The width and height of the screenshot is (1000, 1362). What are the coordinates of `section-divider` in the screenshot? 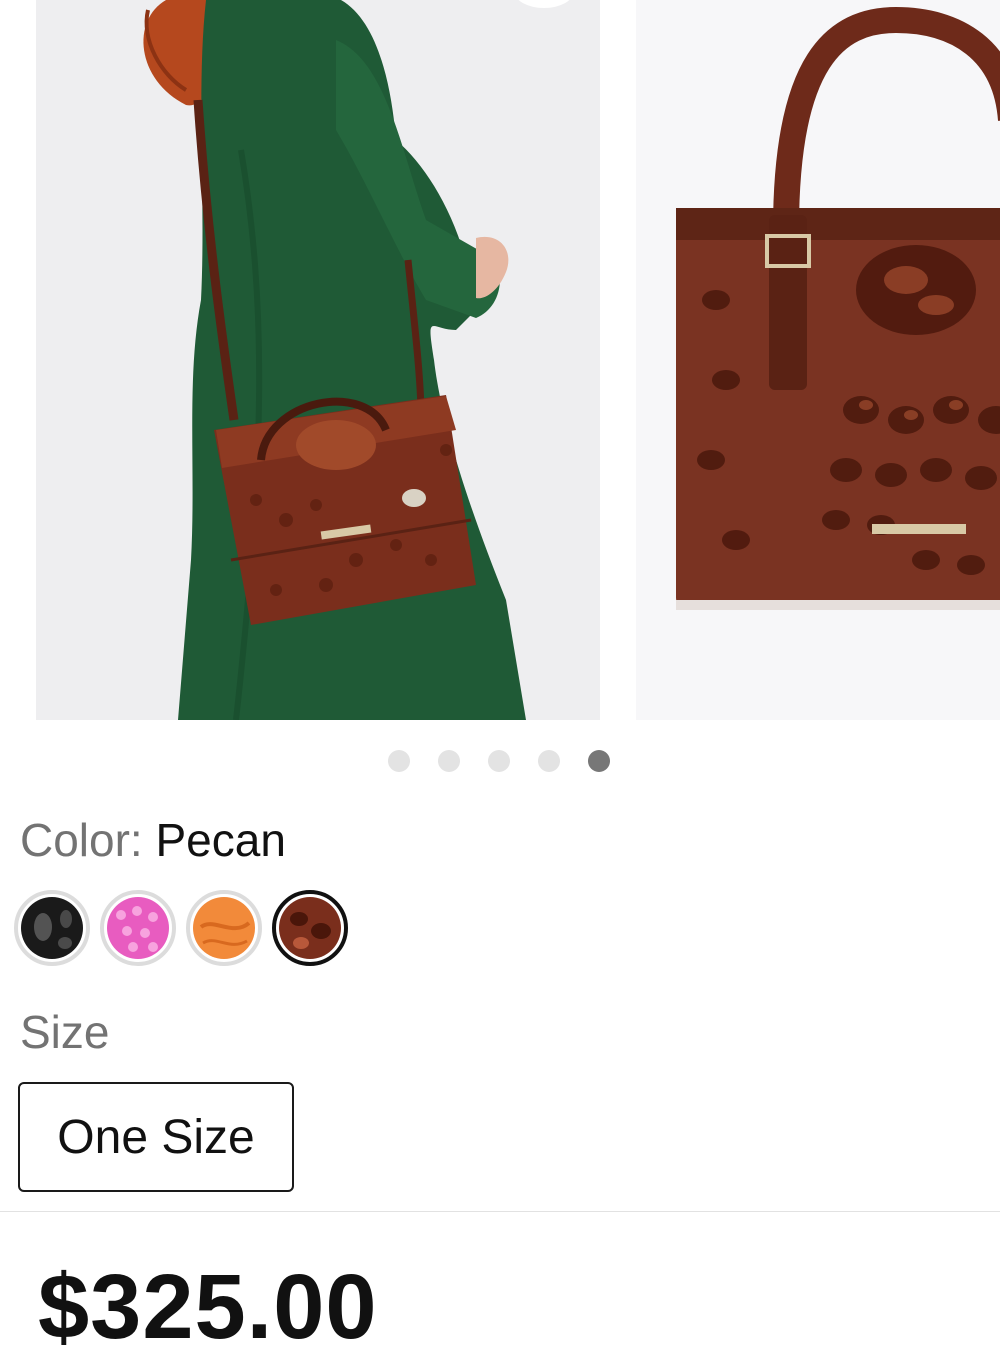 It's located at (500, 1211).